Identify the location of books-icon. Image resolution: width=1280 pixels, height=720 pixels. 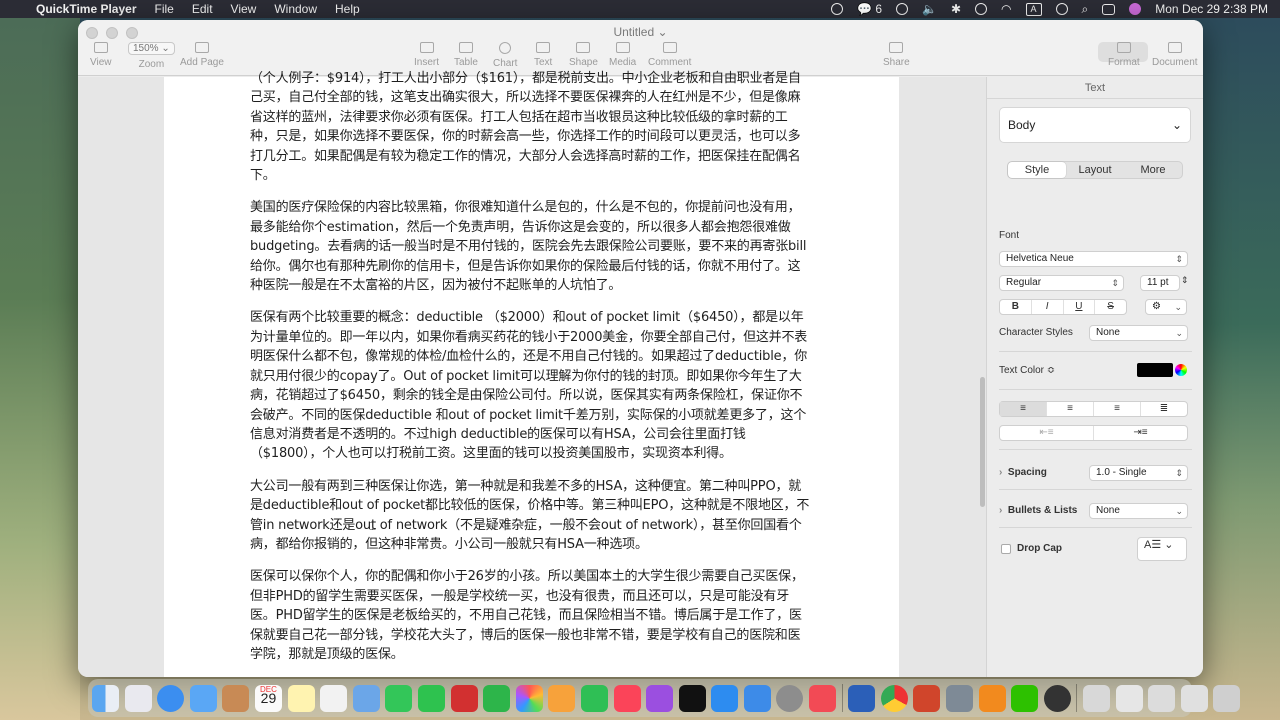
(992, 698).